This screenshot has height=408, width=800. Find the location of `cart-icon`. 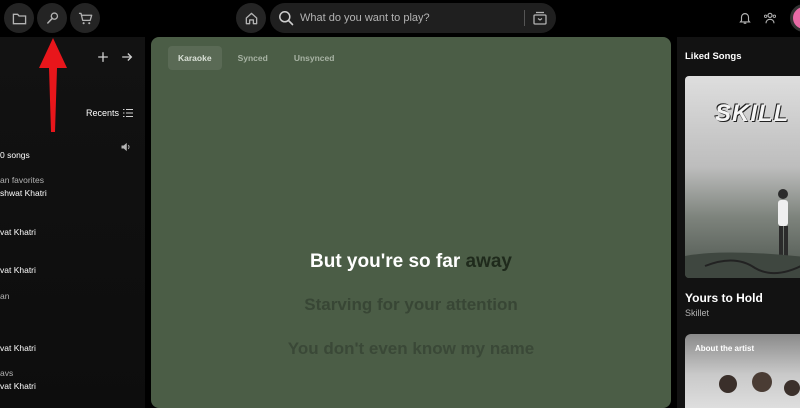

cart-icon is located at coordinates (85, 18).